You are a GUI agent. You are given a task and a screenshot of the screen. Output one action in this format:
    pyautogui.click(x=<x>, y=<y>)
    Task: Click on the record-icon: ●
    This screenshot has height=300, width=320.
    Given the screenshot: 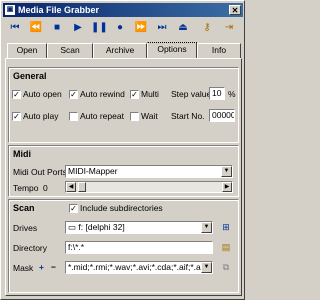 What is the action you would take?
    pyautogui.click(x=120, y=28)
    